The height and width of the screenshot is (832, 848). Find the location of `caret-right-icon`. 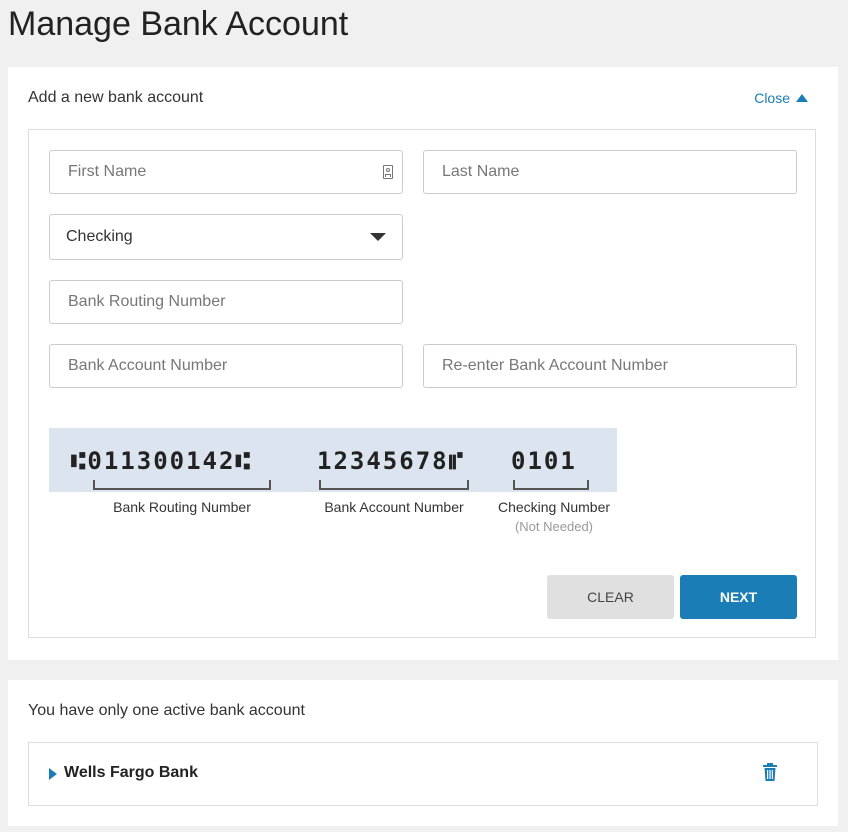

caret-right-icon is located at coordinates (53, 774).